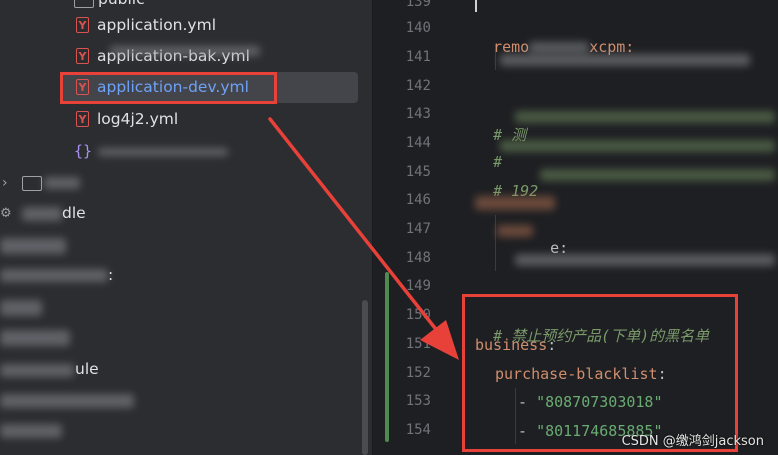  I want to click on code-line-147: e:, so click(550, 239).